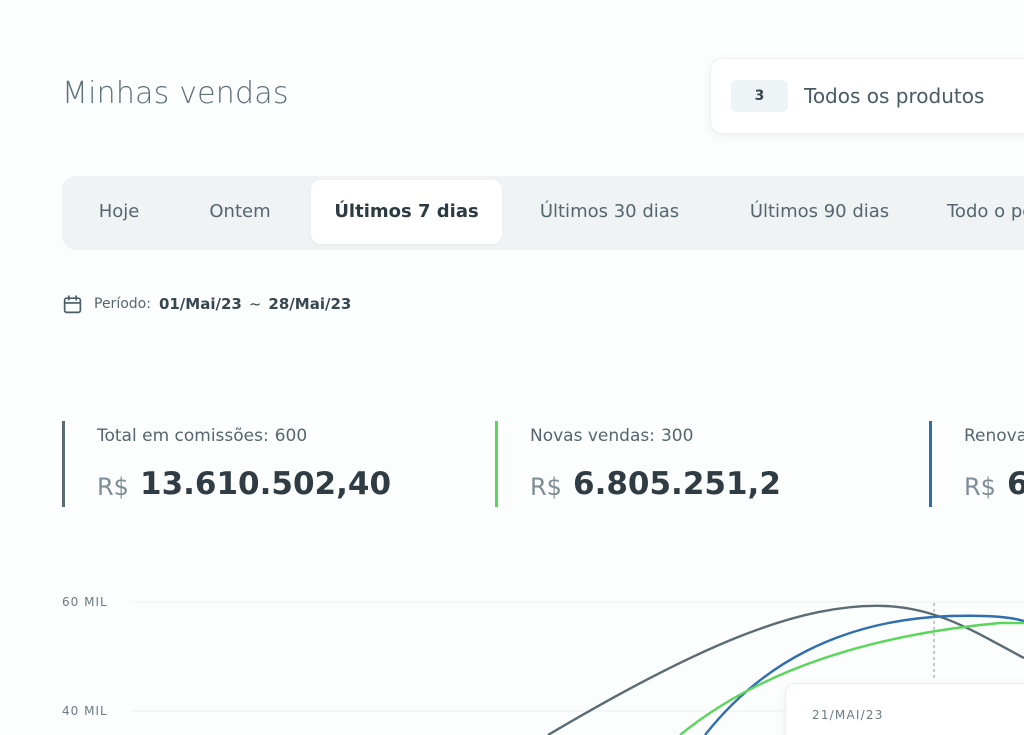 This screenshot has width=1024, height=735. I want to click on stat-count: 600, so click(291, 436).